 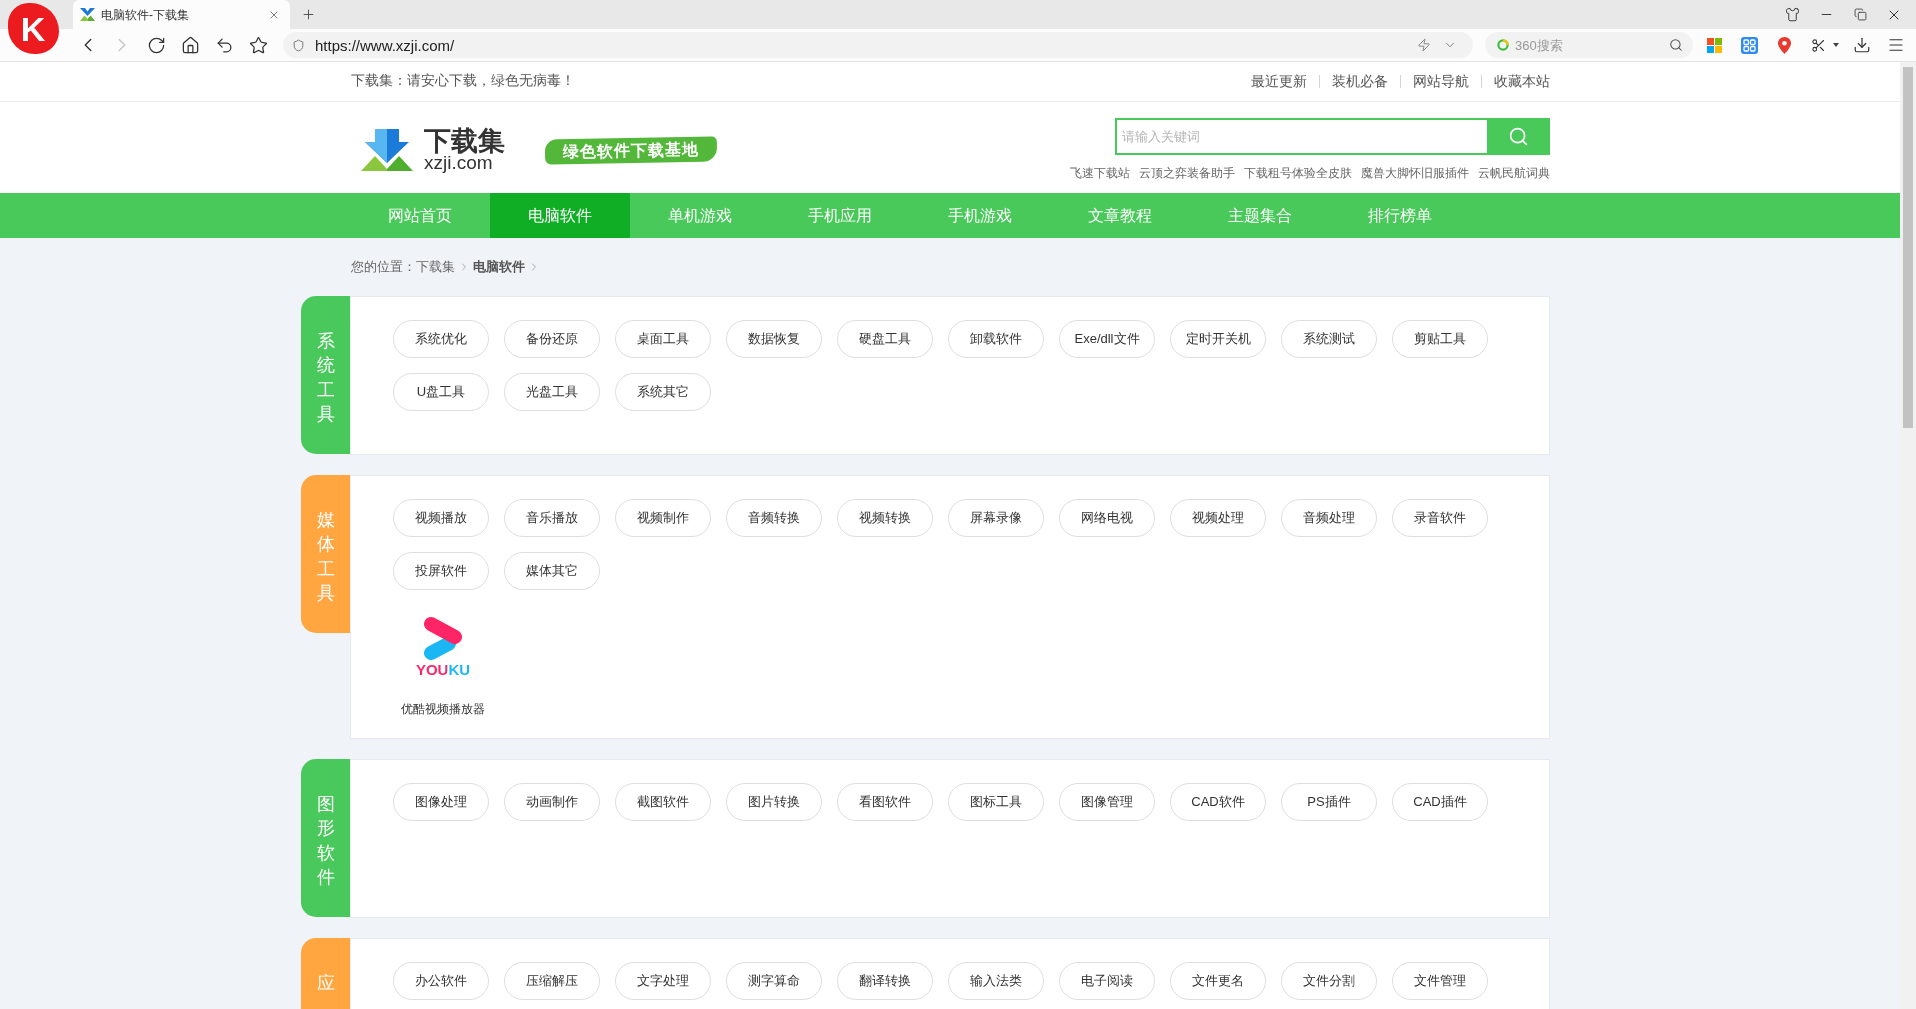 What do you see at coordinates (1441, 81) in the screenshot?
I see `top-link: 网站导航` at bounding box center [1441, 81].